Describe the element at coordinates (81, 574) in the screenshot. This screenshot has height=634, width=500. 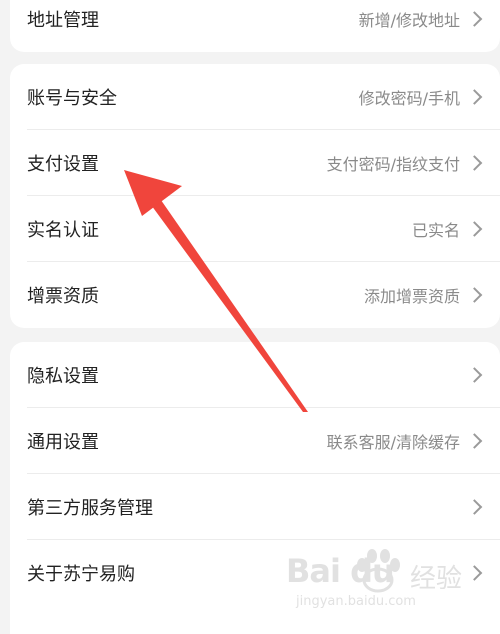
I see `row-label: 关于苏宁易购` at that location.